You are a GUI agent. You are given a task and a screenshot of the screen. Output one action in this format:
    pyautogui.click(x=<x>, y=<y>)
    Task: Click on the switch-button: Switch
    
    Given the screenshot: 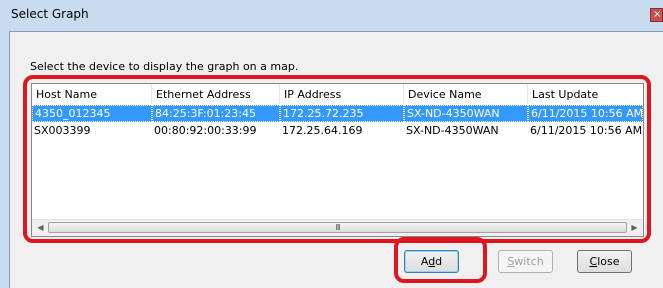 What is the action you would take?
    pyautogui.click(x=525, y=261)
    